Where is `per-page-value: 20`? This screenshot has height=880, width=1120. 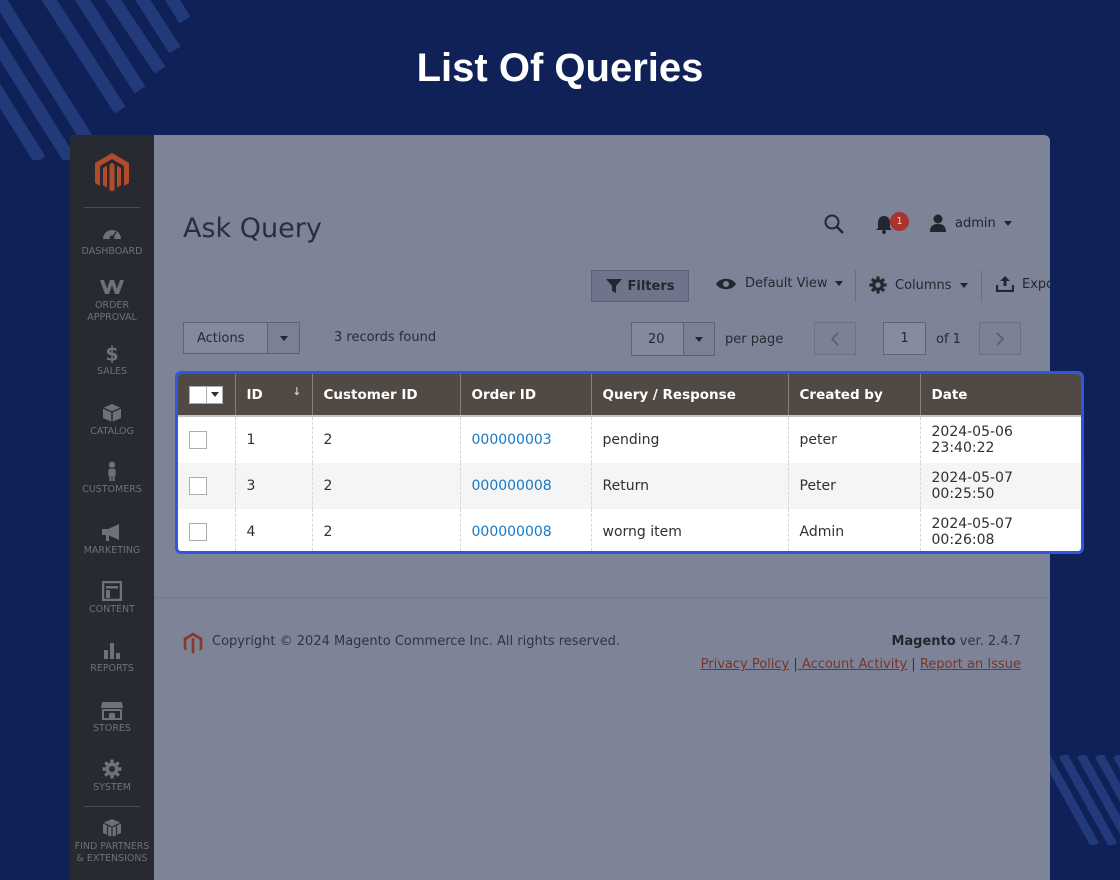 per-page-value: 20 is located at coordinates (656, 339).